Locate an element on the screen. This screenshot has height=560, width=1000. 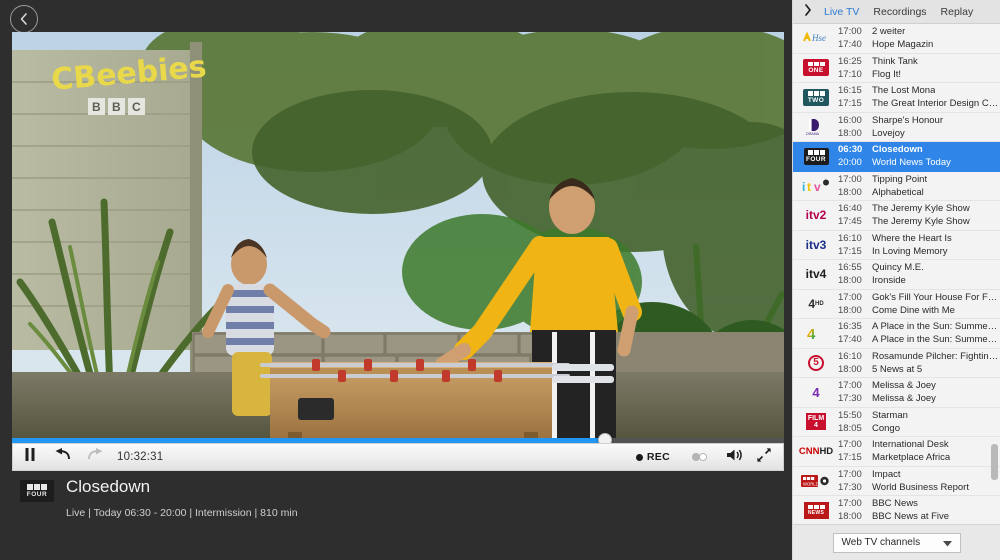
back-button is located at coordinates (24, 19).